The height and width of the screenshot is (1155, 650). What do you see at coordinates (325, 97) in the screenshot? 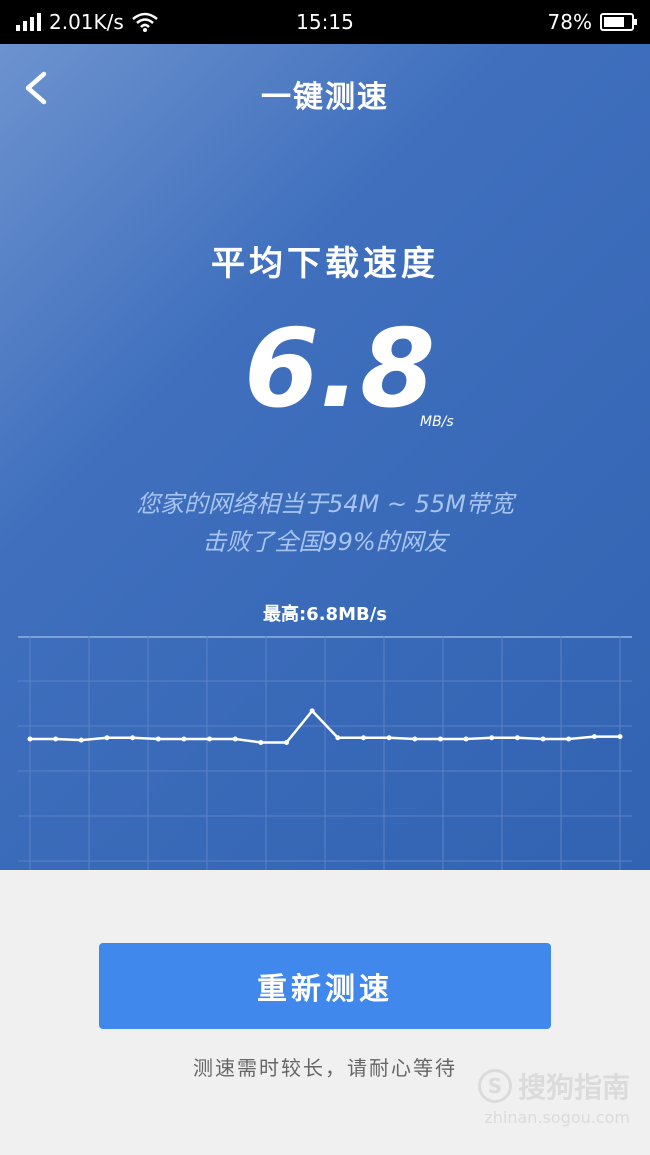
I see `page-title: 一键测速` at bounding box center [325, 97].